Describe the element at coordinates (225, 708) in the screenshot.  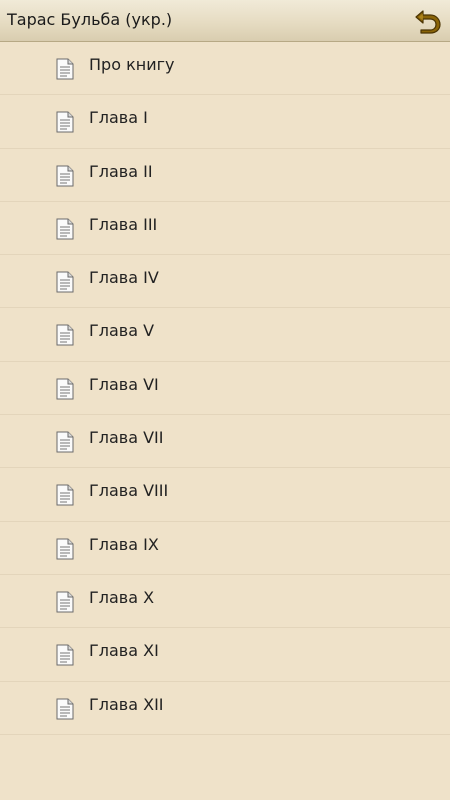
I see `list-item-chapter-12: Глава XII` at that location.